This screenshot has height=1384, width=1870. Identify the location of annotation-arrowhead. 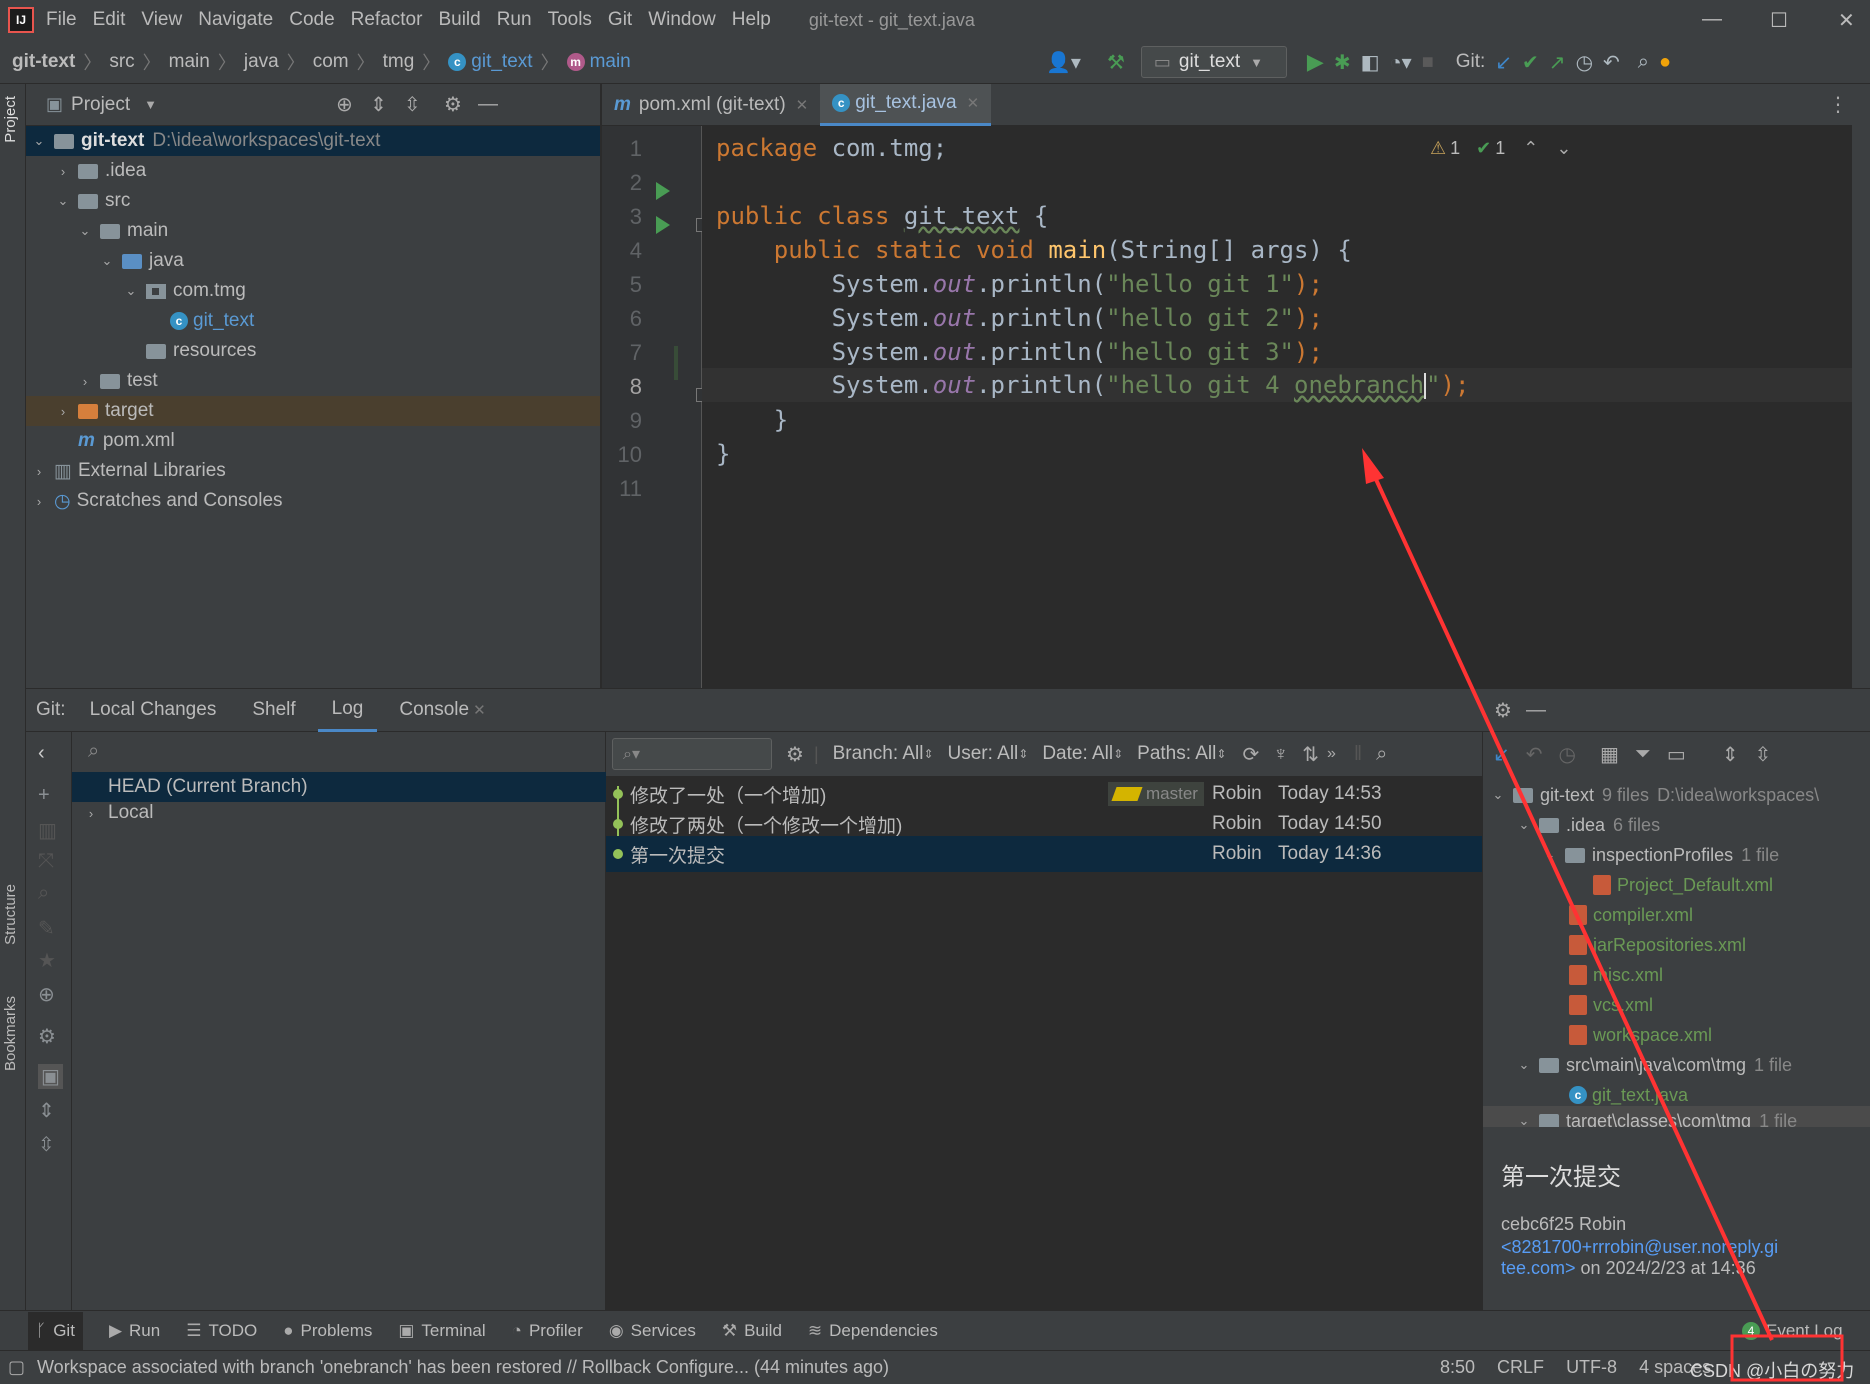
(1373, 466).